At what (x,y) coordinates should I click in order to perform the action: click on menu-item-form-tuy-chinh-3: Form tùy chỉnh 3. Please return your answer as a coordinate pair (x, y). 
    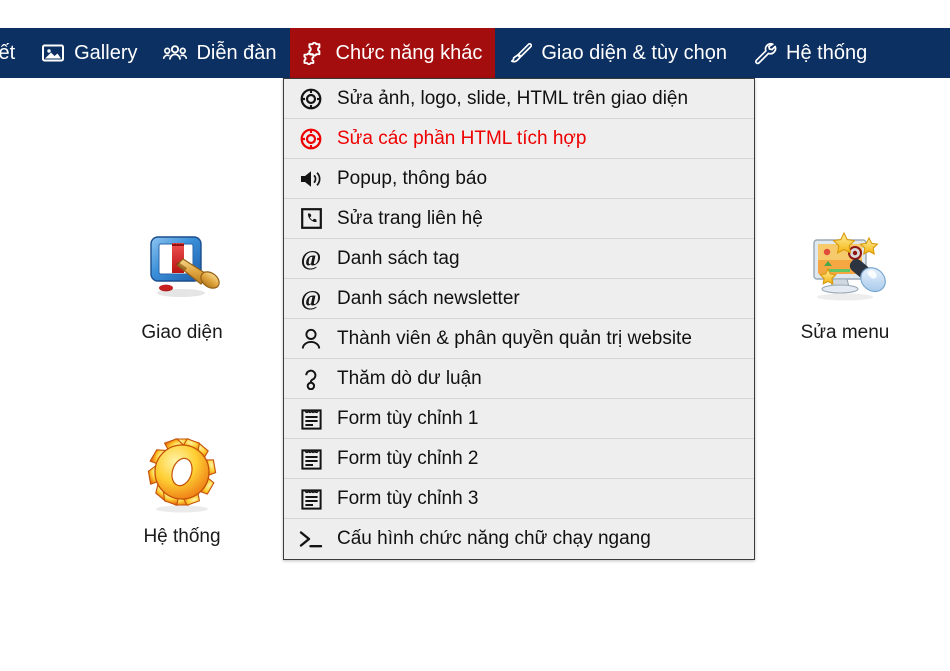
    Looking at the image, I should click on (519, 499).